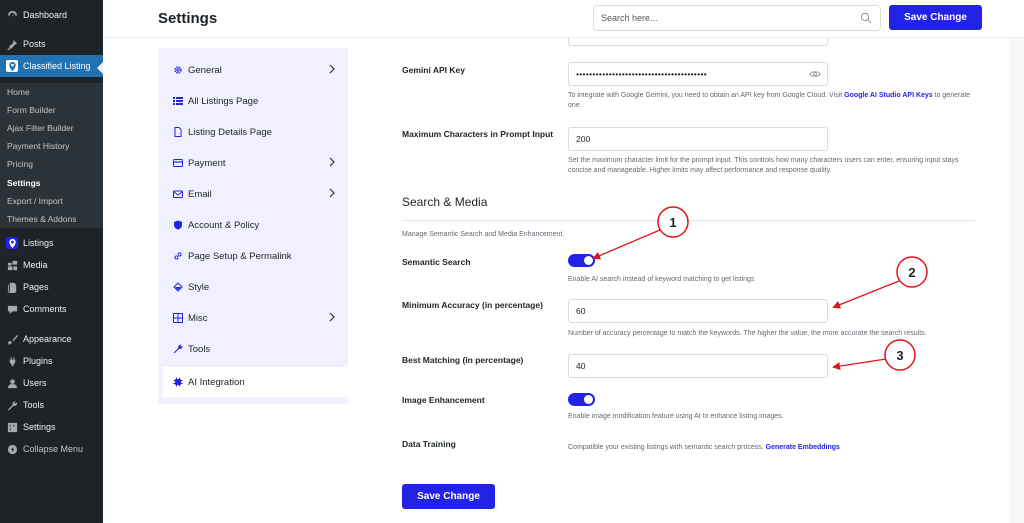  Describe the element at coordinates (698, 366) in the screenshot. I see `best-matching-input: 40` at that location.